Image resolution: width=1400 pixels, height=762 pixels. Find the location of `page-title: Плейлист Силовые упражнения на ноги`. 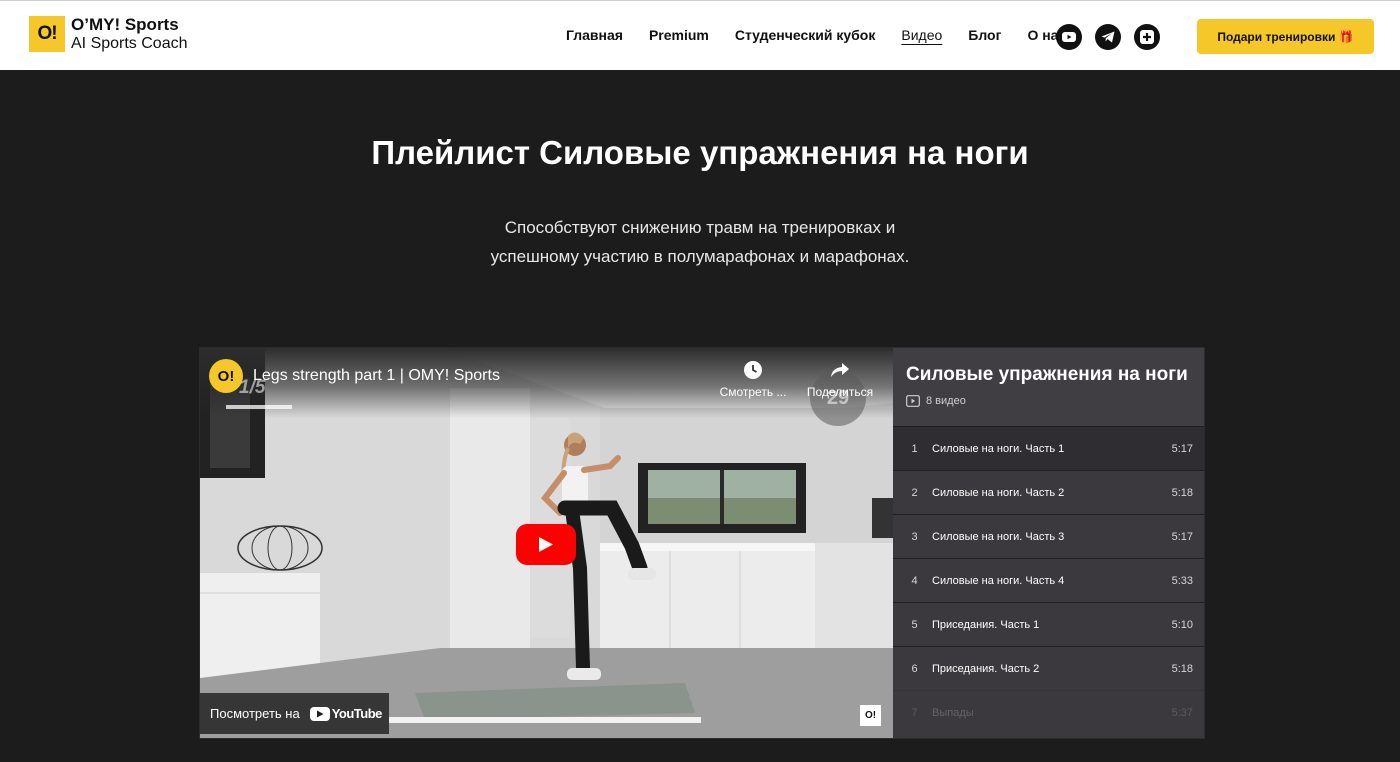

page-title: Плейлист Силовые упражнения на ноги is located at coordinates (700, 152).